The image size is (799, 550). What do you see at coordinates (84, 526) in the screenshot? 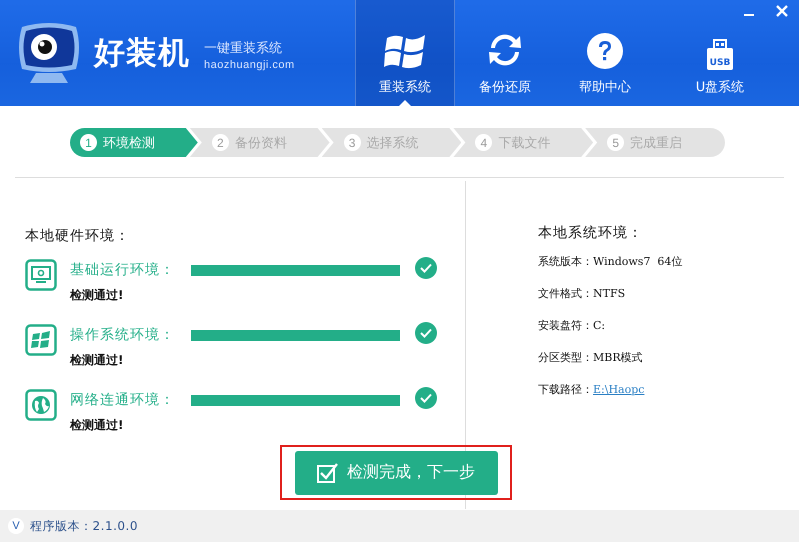
I see `version-text: 程序版本：2.1.0.0` at bounding box center [84, 526].